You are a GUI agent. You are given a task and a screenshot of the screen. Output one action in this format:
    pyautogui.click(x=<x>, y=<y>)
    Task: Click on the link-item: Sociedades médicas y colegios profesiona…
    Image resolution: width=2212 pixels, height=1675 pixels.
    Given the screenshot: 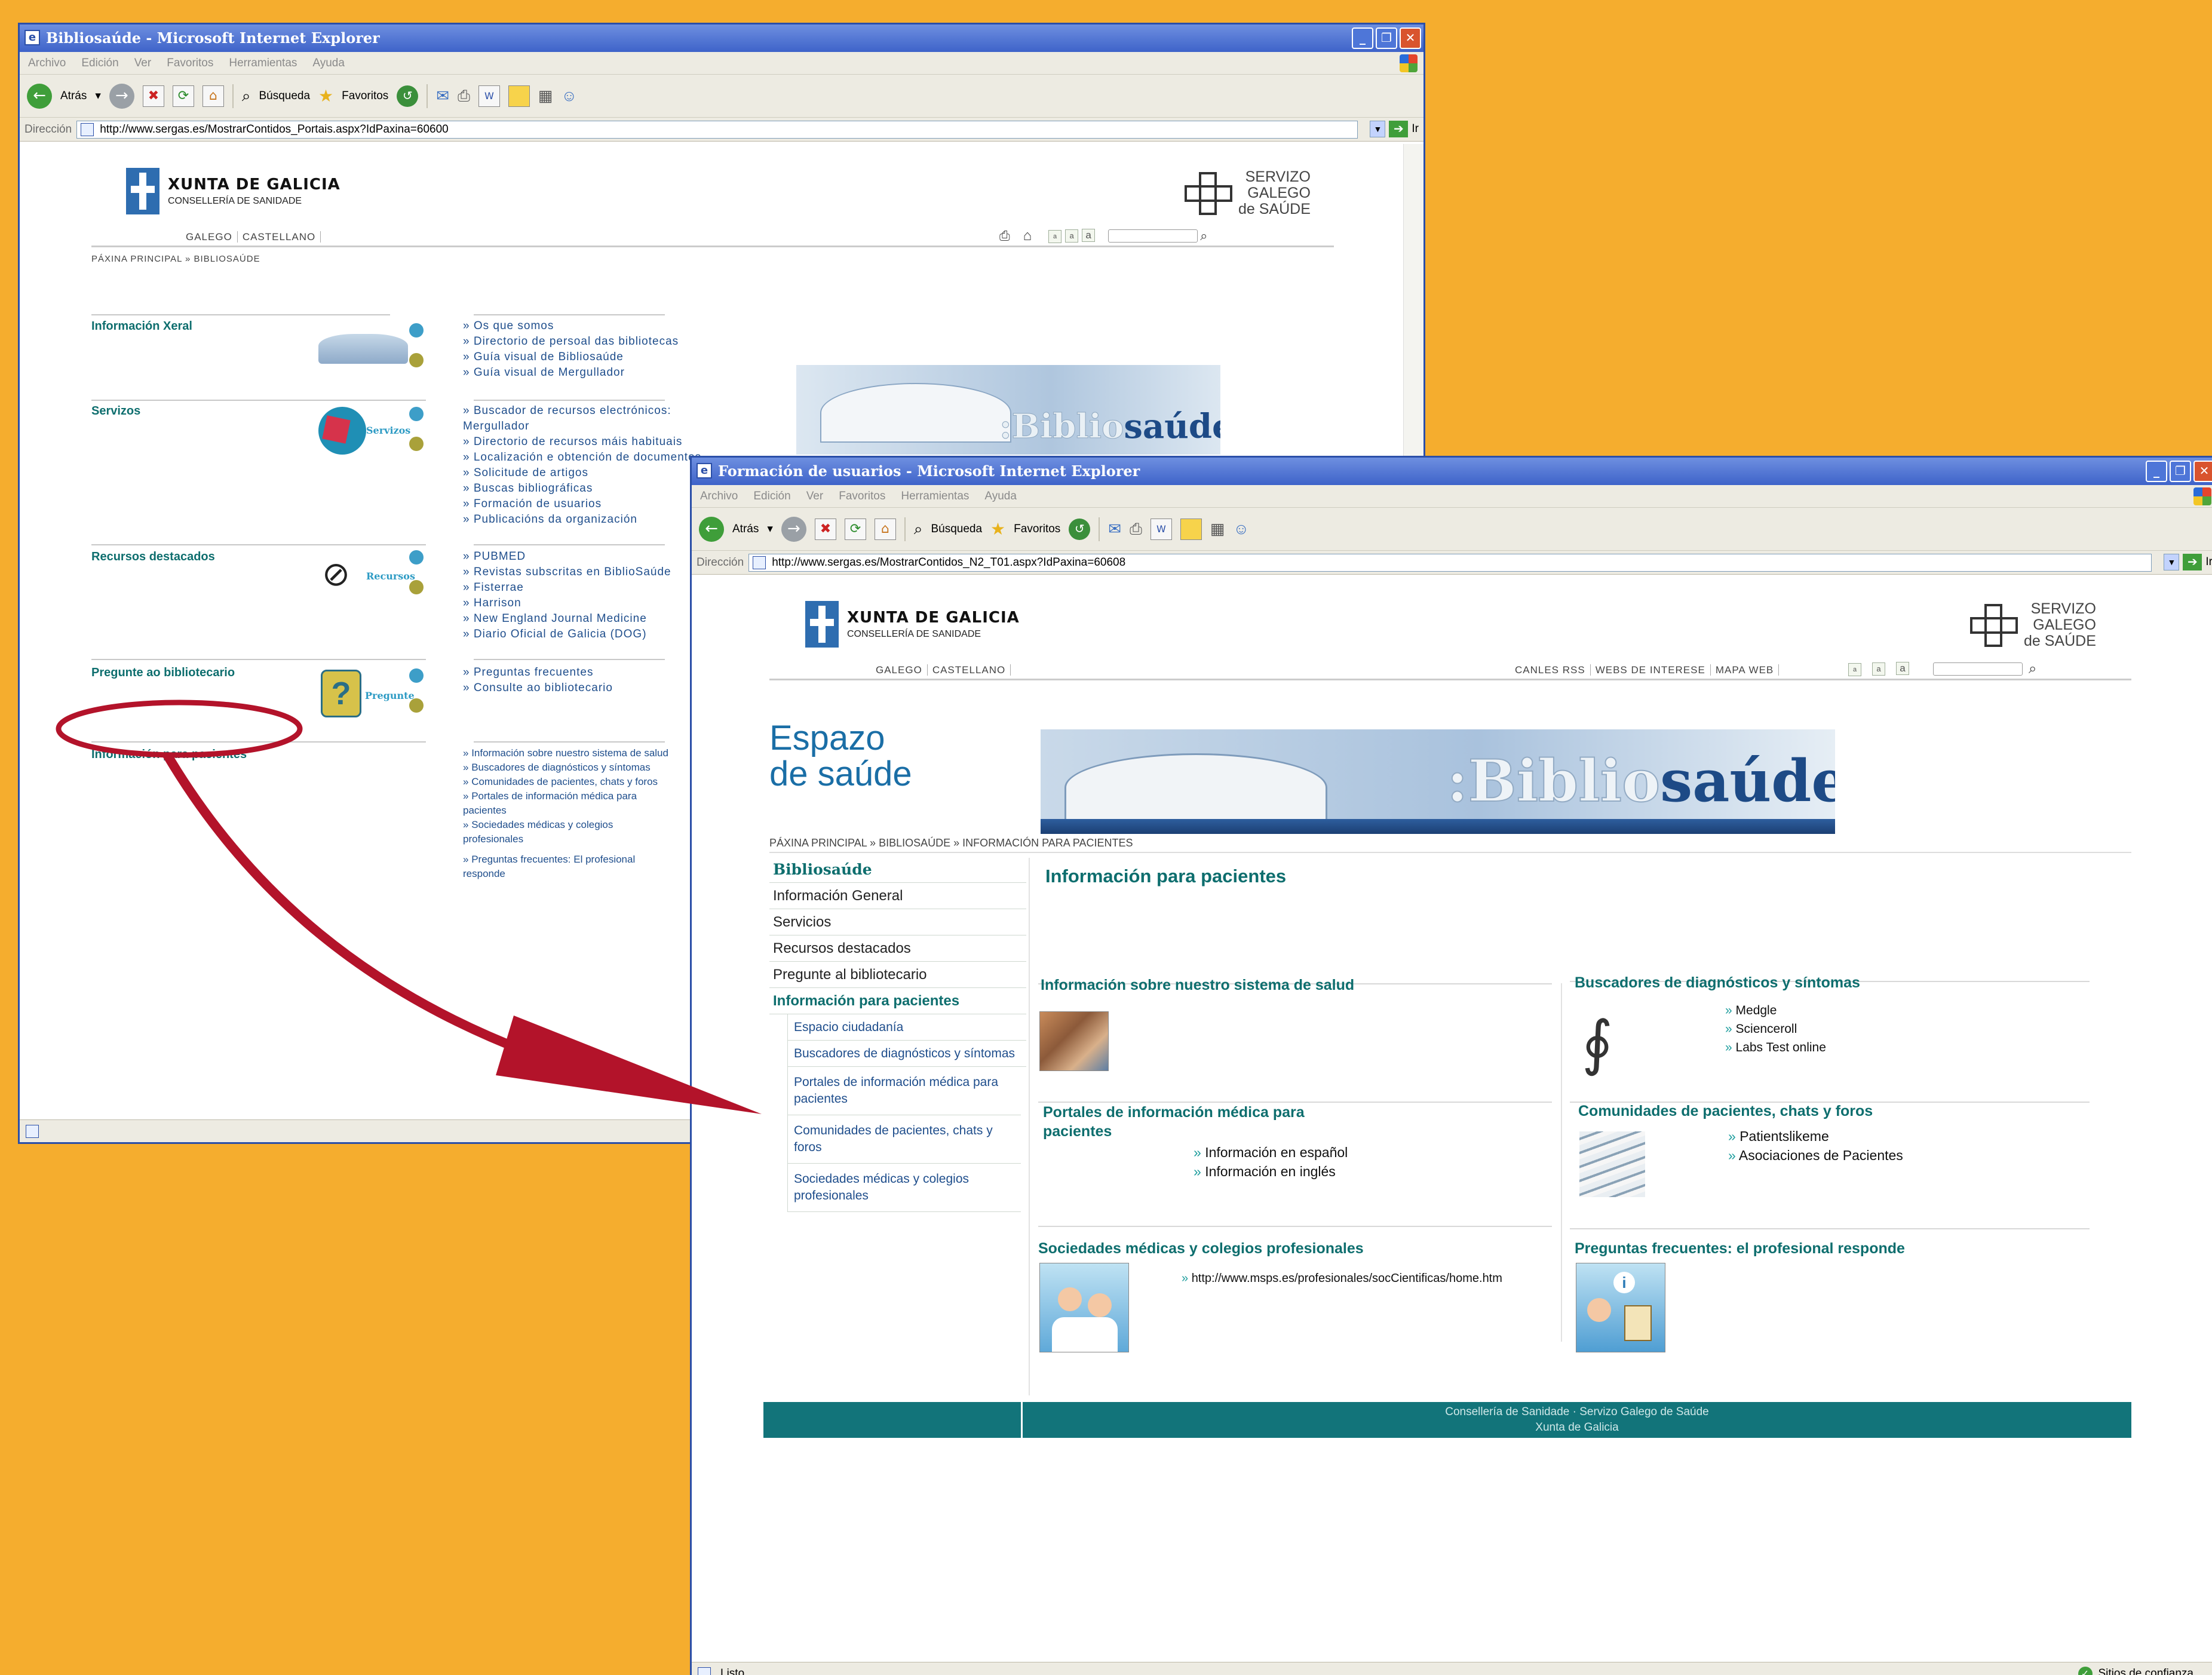 What is the action you would take?
    pyautogui.click(x=562, y=832)
    